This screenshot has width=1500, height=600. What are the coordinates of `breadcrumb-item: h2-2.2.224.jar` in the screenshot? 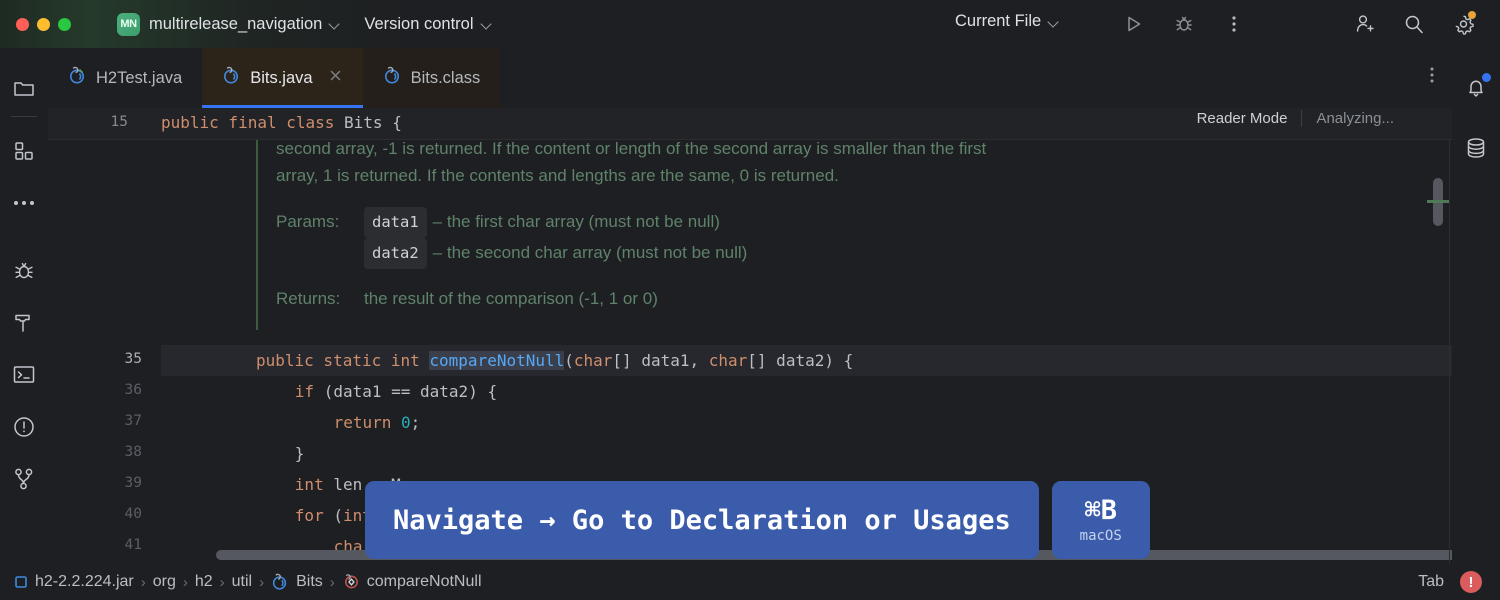 It's located at (74, 582).